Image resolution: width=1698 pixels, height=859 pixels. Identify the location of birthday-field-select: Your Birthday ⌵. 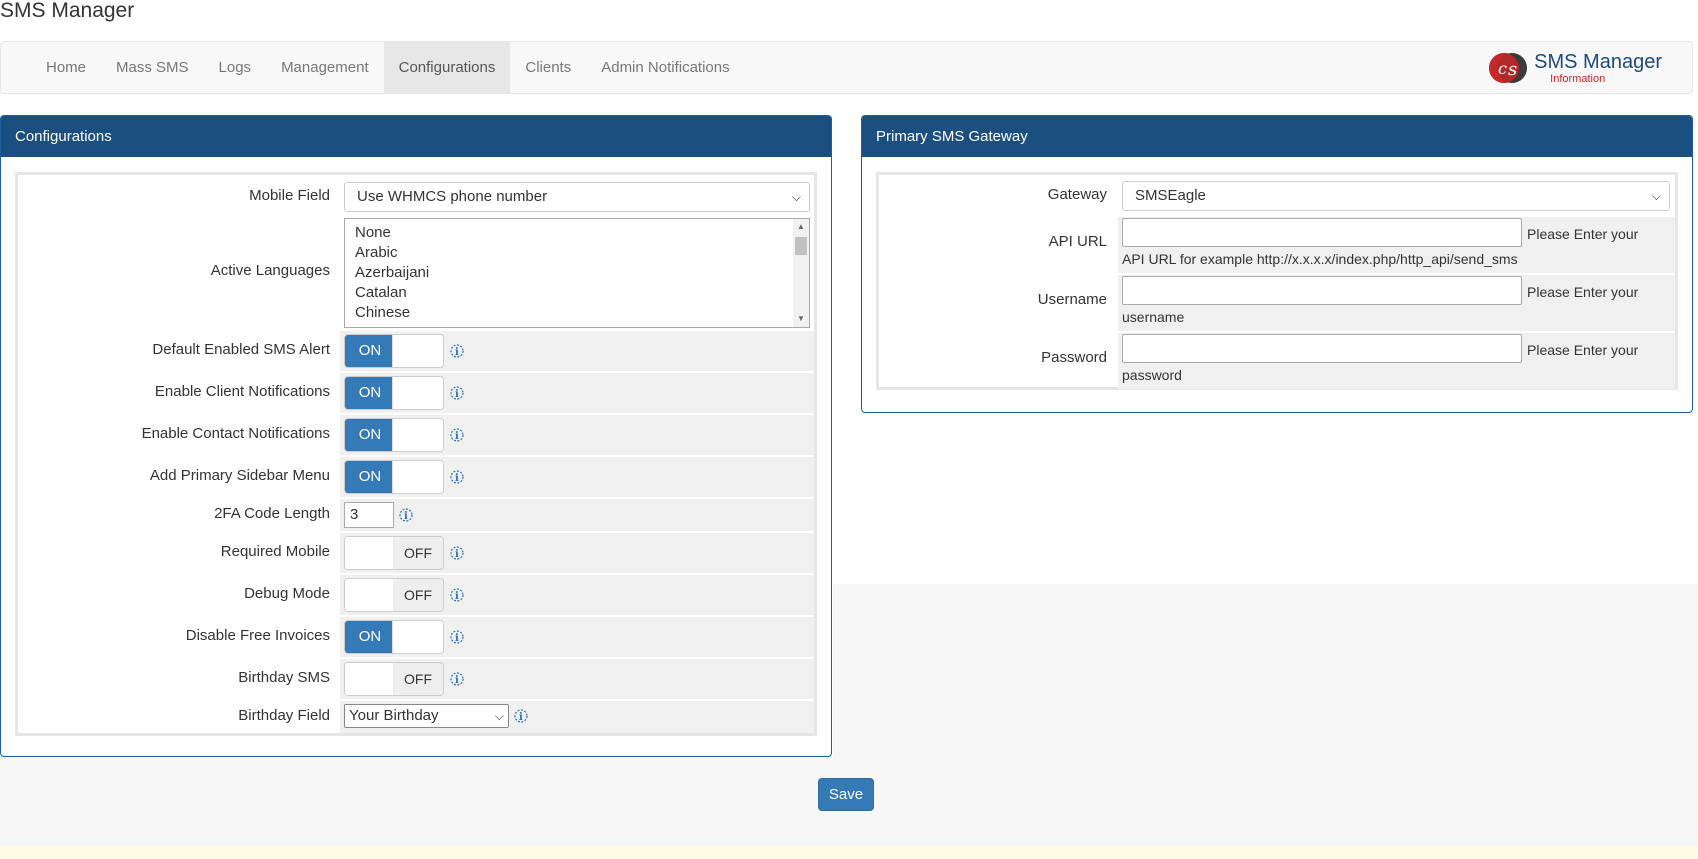
(426, 716).